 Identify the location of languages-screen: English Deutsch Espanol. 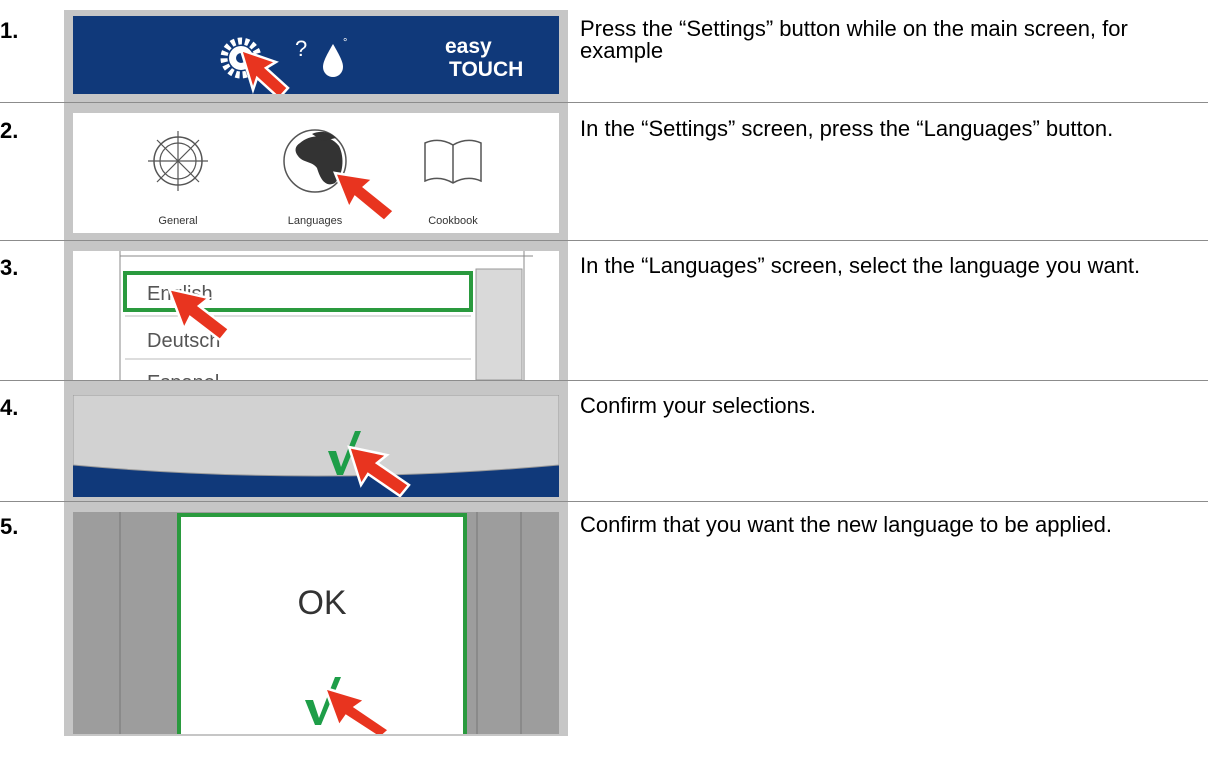
(316, 315).